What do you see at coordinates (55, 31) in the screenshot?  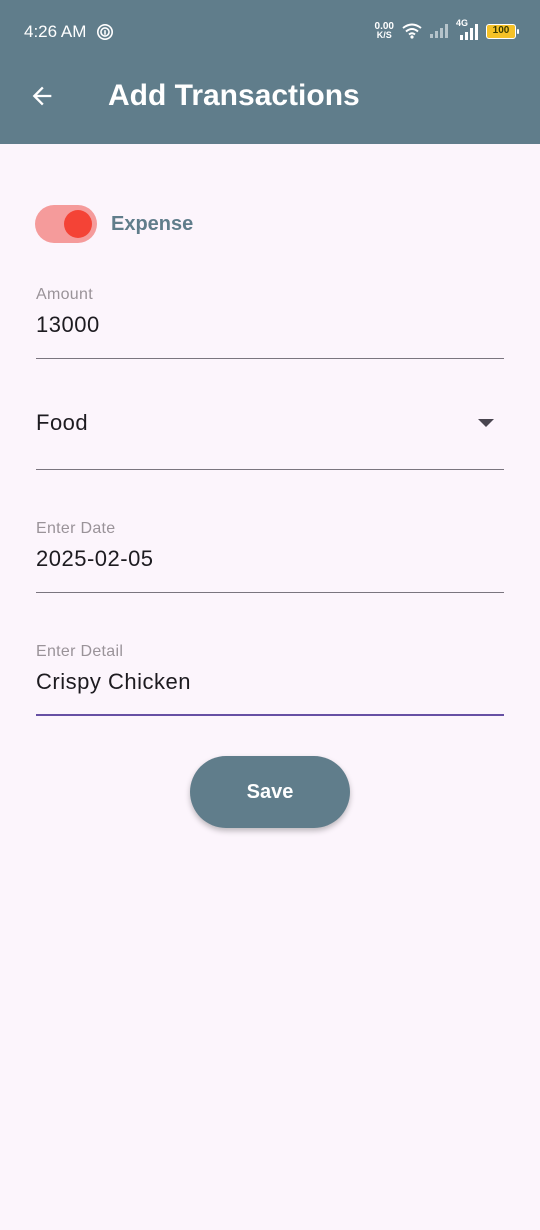 I see `status-time: 4:26 AM` at bounding box center [55, 31].